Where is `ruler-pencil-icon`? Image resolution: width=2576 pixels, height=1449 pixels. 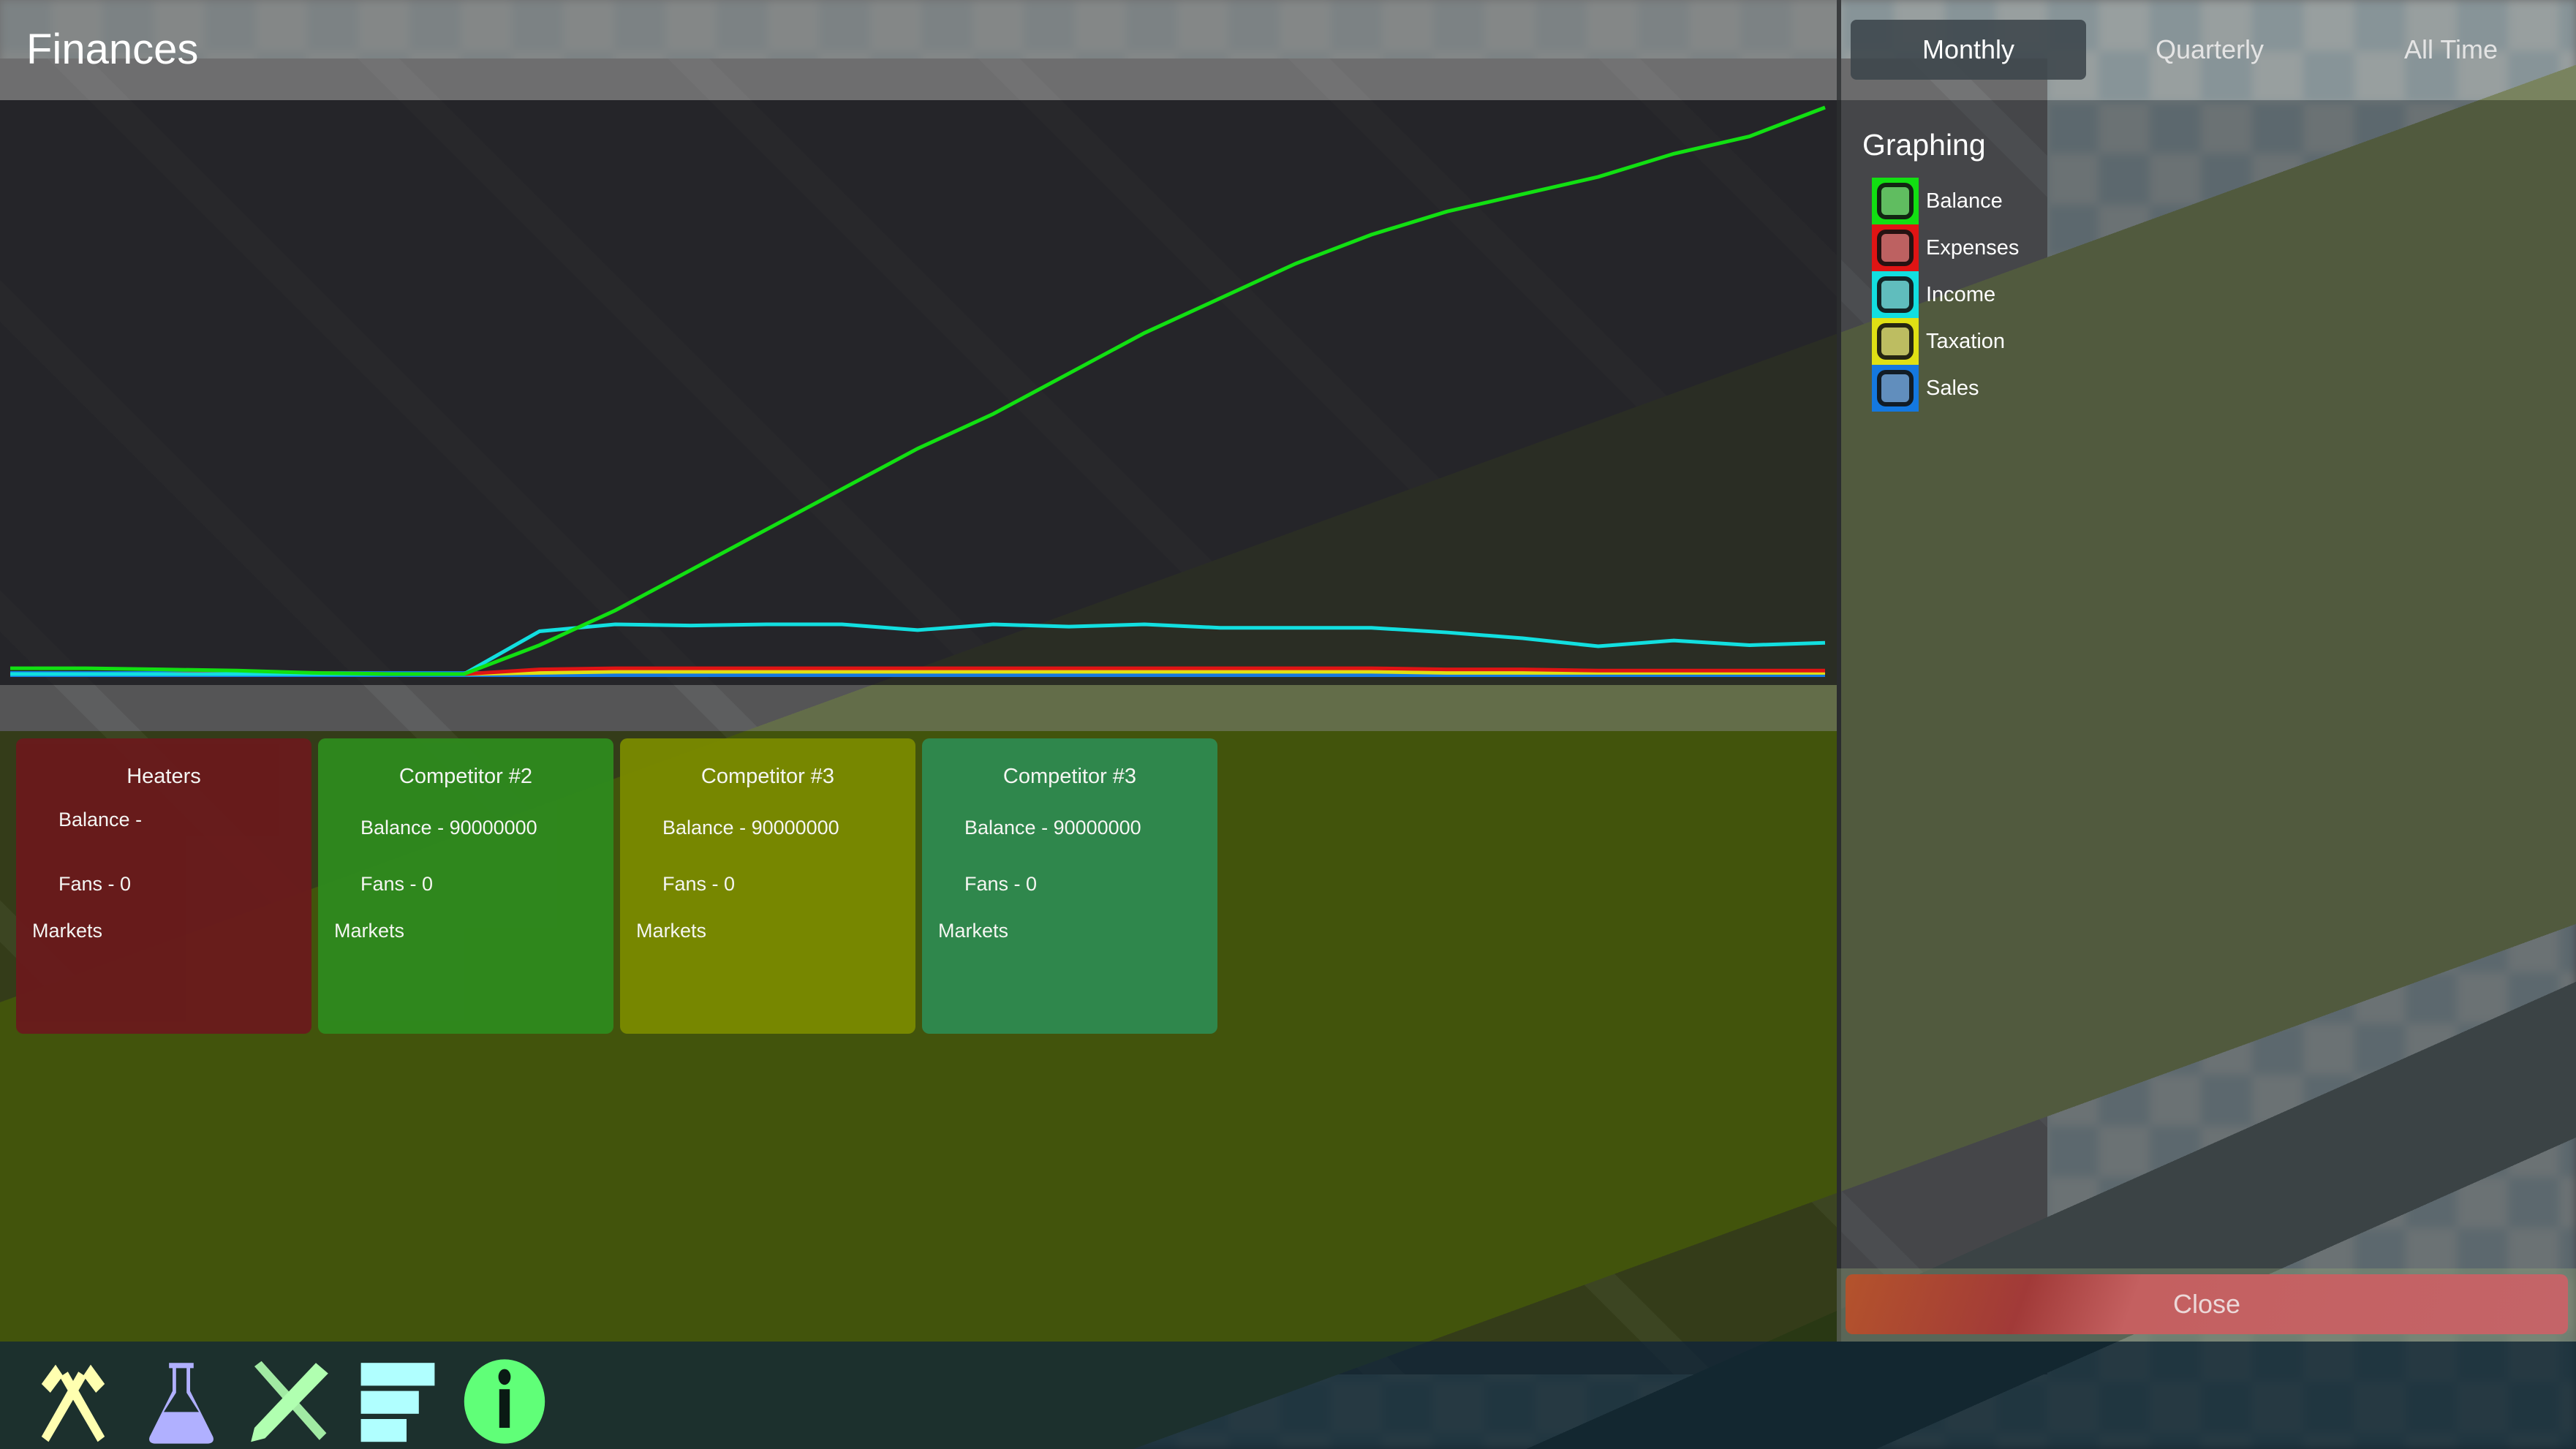
ruler-pencil-icon is located at coordinates (289, 1401).